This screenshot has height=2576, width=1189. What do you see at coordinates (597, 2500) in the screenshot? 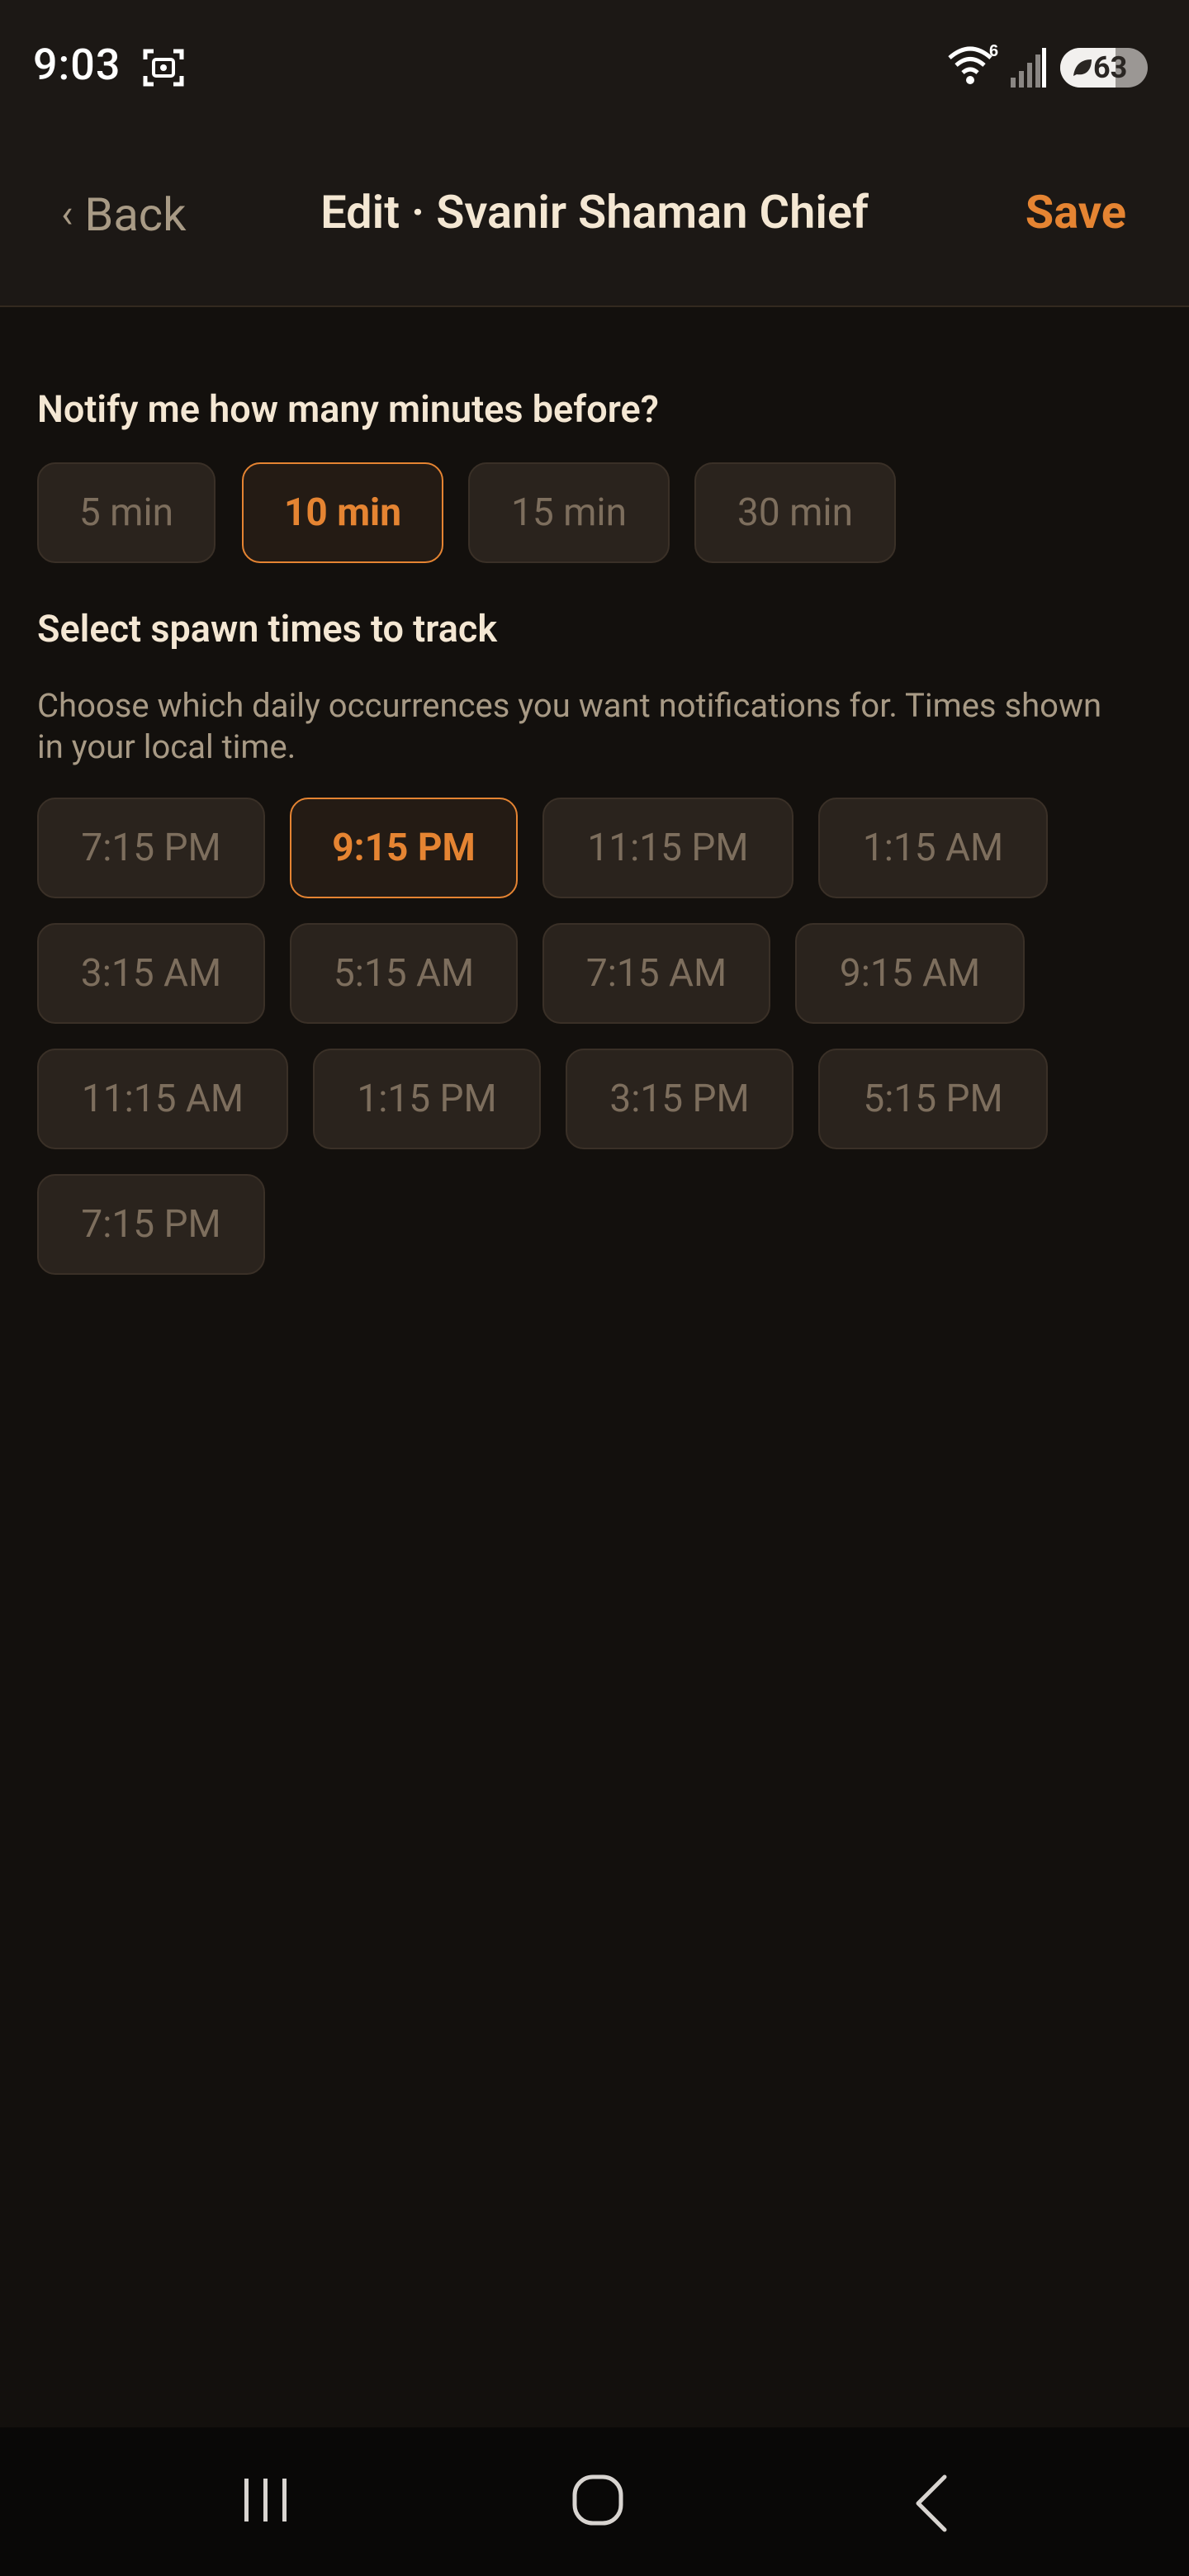
I see `home-icon` at bounding box center [597, 2500].